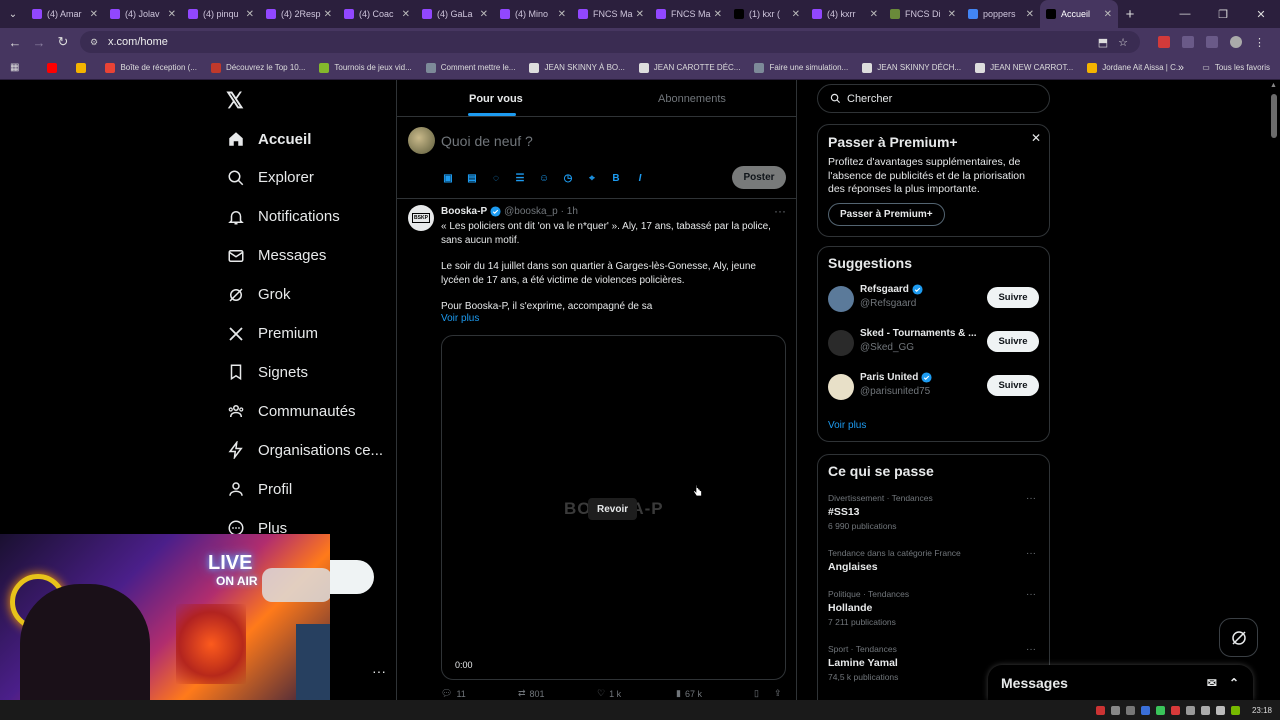 The height and width of the screenshot is (720, 1280). What do you see at coordinates (472, 178) in the screenshot?
I see `gif-icon: ▤` at bounding box center [472, 178].